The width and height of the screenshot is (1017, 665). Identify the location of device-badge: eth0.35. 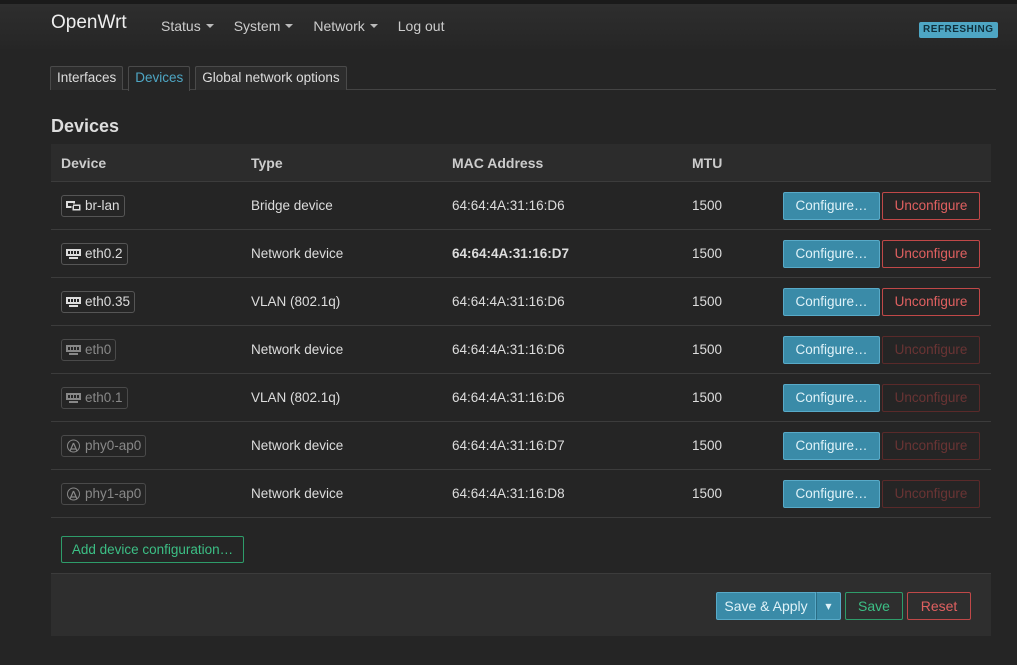
(98, 301).